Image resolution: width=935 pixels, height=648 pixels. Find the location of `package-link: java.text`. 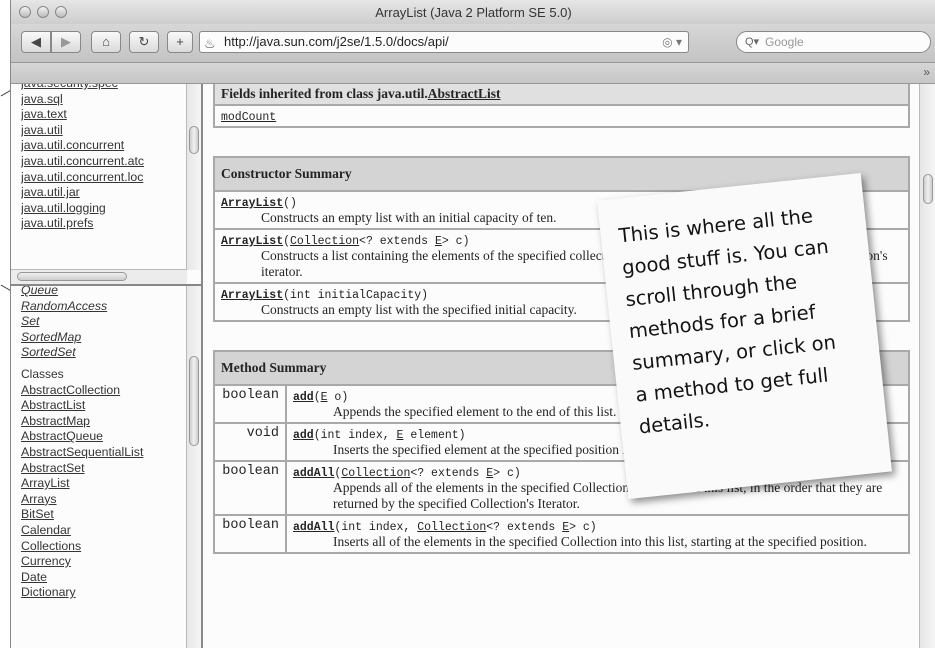

package-link: java.text is located at coordinates (101, 115).